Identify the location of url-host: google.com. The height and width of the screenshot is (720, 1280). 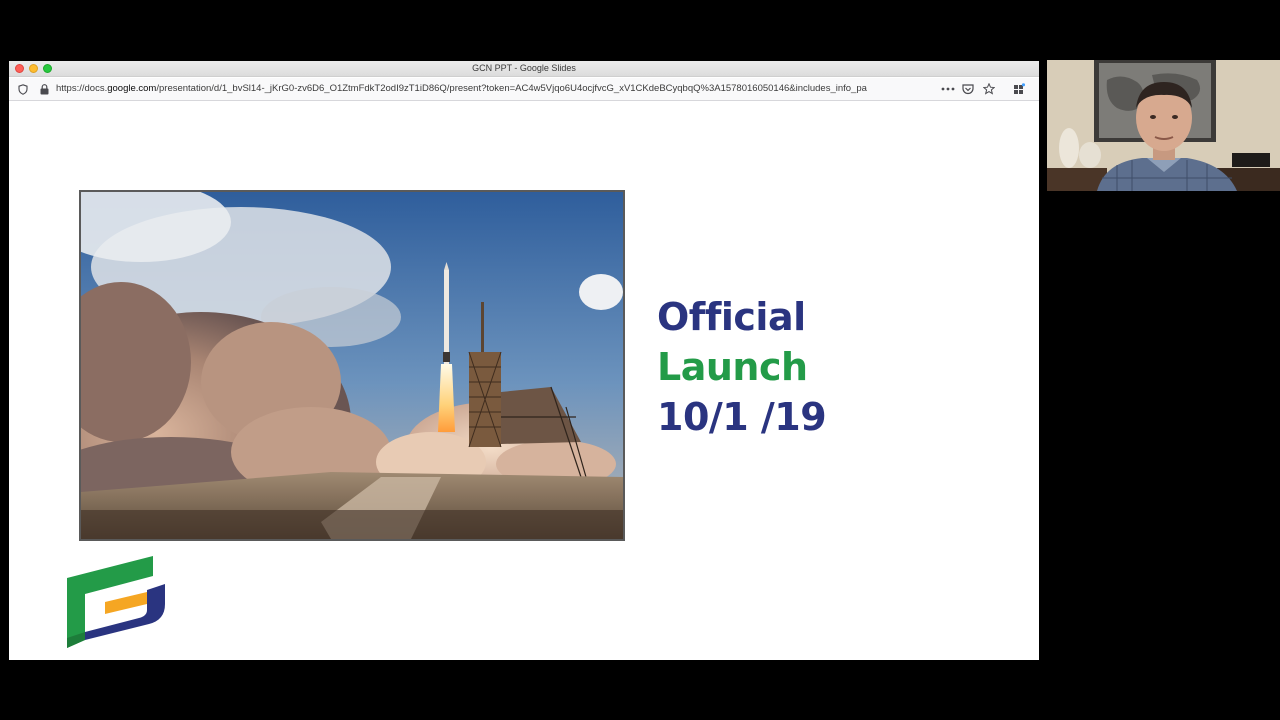
(132, 88).